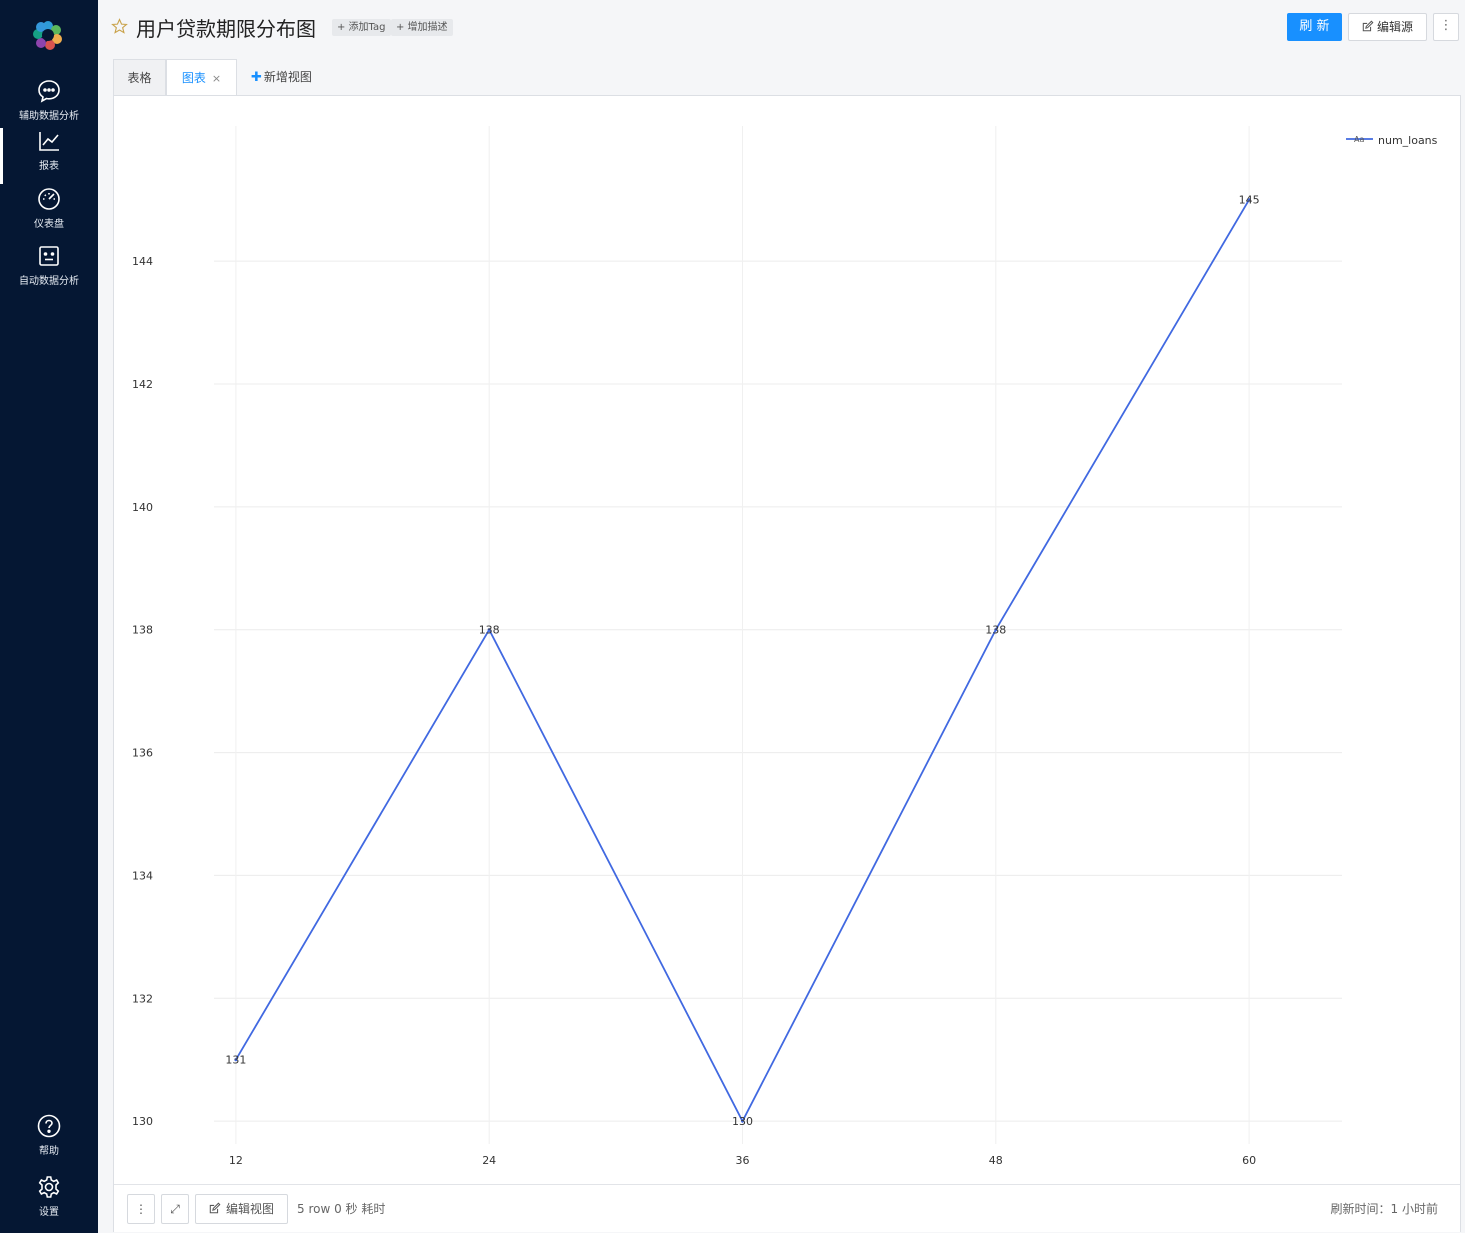  What do you see at coordinates (49, 616) in the screenshot?
I see `sidebar: 辅助数据分析 报表 仪表盘 自动数据分析 帮助 设置` at bounding box center [49, 616].